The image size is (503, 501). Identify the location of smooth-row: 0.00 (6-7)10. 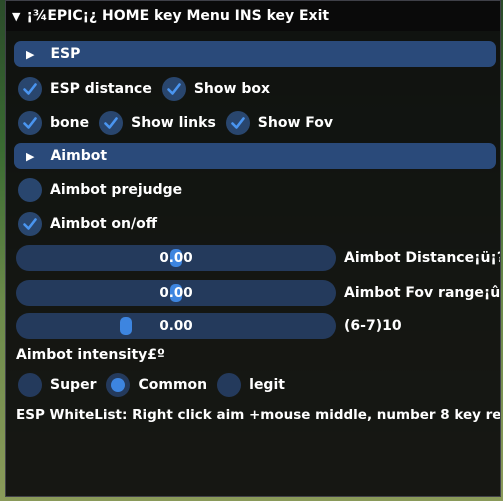
(209, 326).